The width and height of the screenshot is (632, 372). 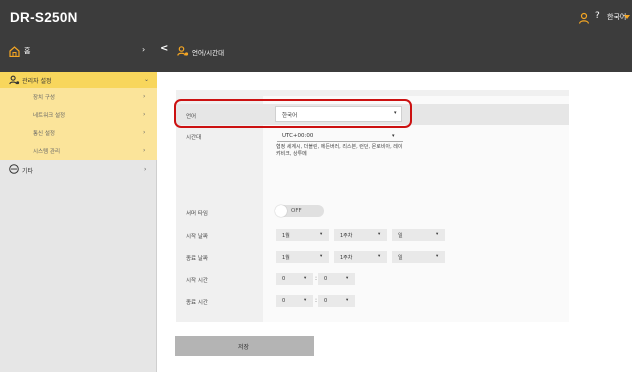 What do you see at coordinates (44, 98) in the screenshot?
I see `sidebar-item-label: 장치 구성` at bounding box center [44, 98].